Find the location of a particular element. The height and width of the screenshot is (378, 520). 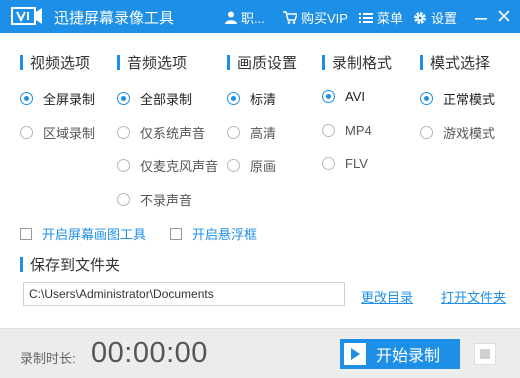

radio-label: 游戏模式 is located at coordinates (469, 133).